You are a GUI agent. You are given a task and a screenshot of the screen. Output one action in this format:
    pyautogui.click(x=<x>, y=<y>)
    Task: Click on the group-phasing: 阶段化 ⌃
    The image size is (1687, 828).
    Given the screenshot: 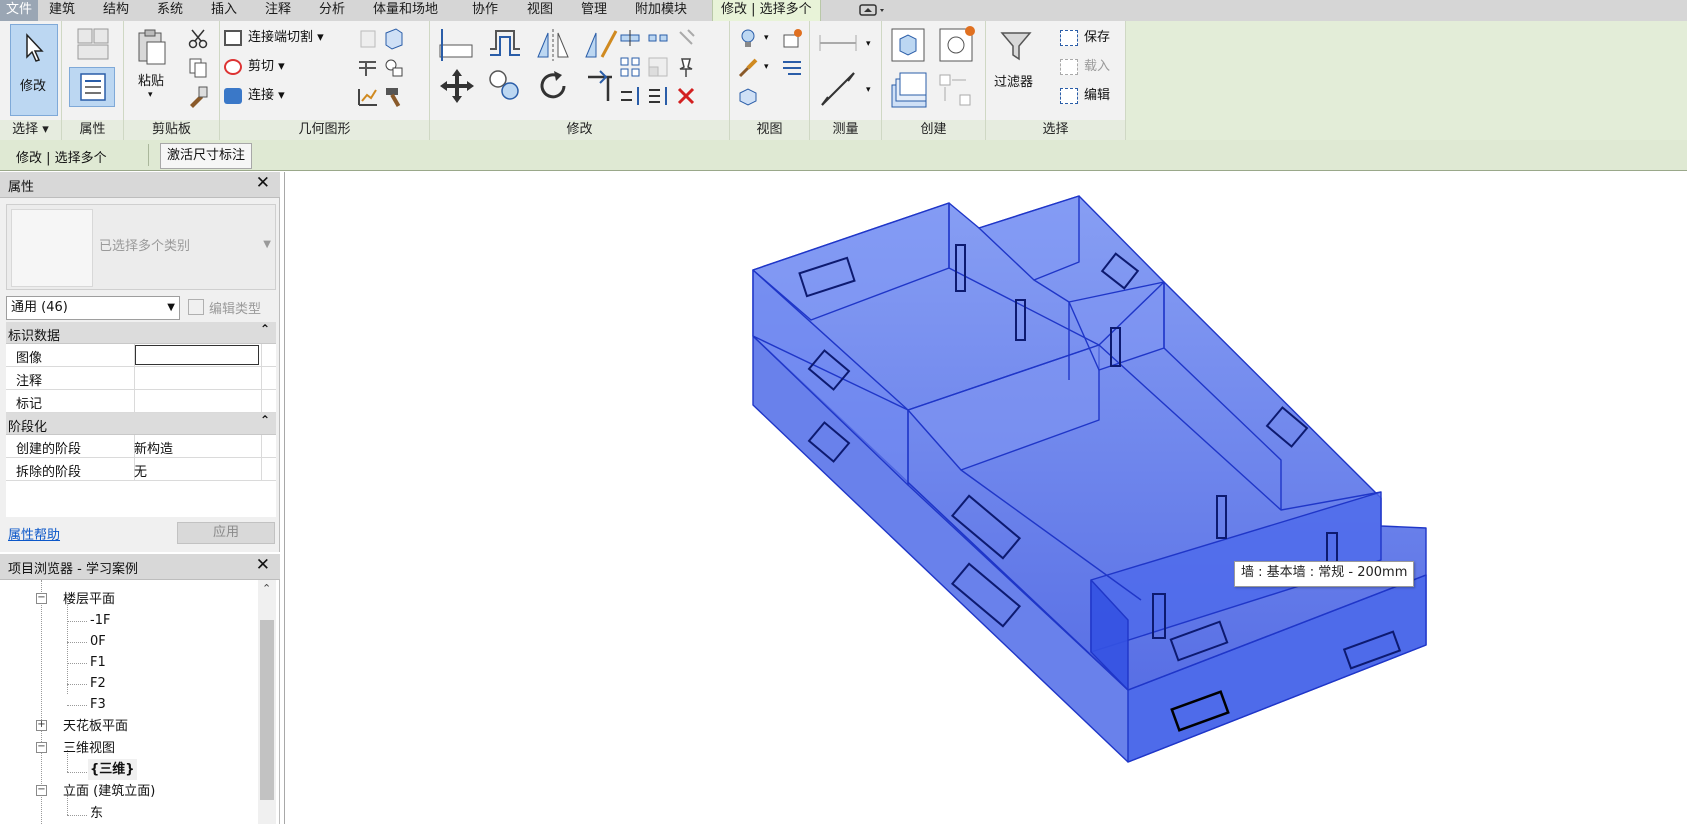 What is the action you would take?
    pyautogui.click(x=141, y=424)
    